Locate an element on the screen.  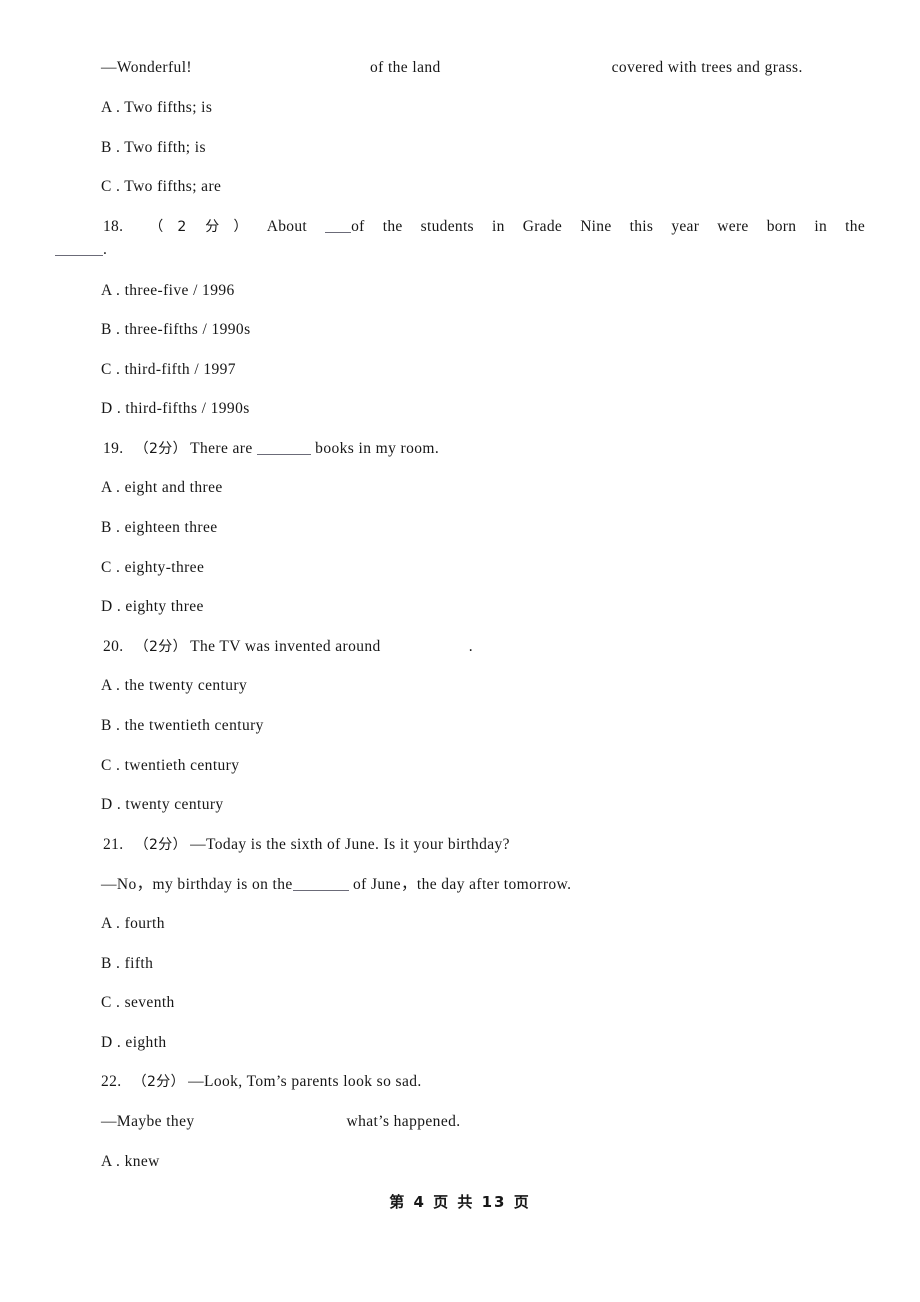
option-row: A . Two fifths; is is located at coordinates (156, 108).